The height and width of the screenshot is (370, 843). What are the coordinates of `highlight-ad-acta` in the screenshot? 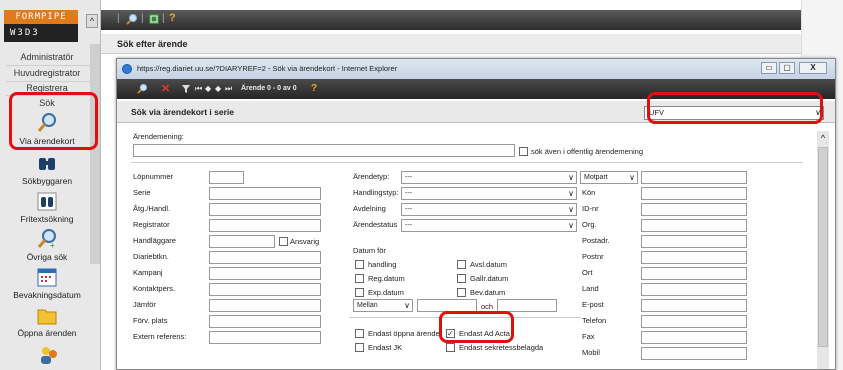 It's located at (476, 327).